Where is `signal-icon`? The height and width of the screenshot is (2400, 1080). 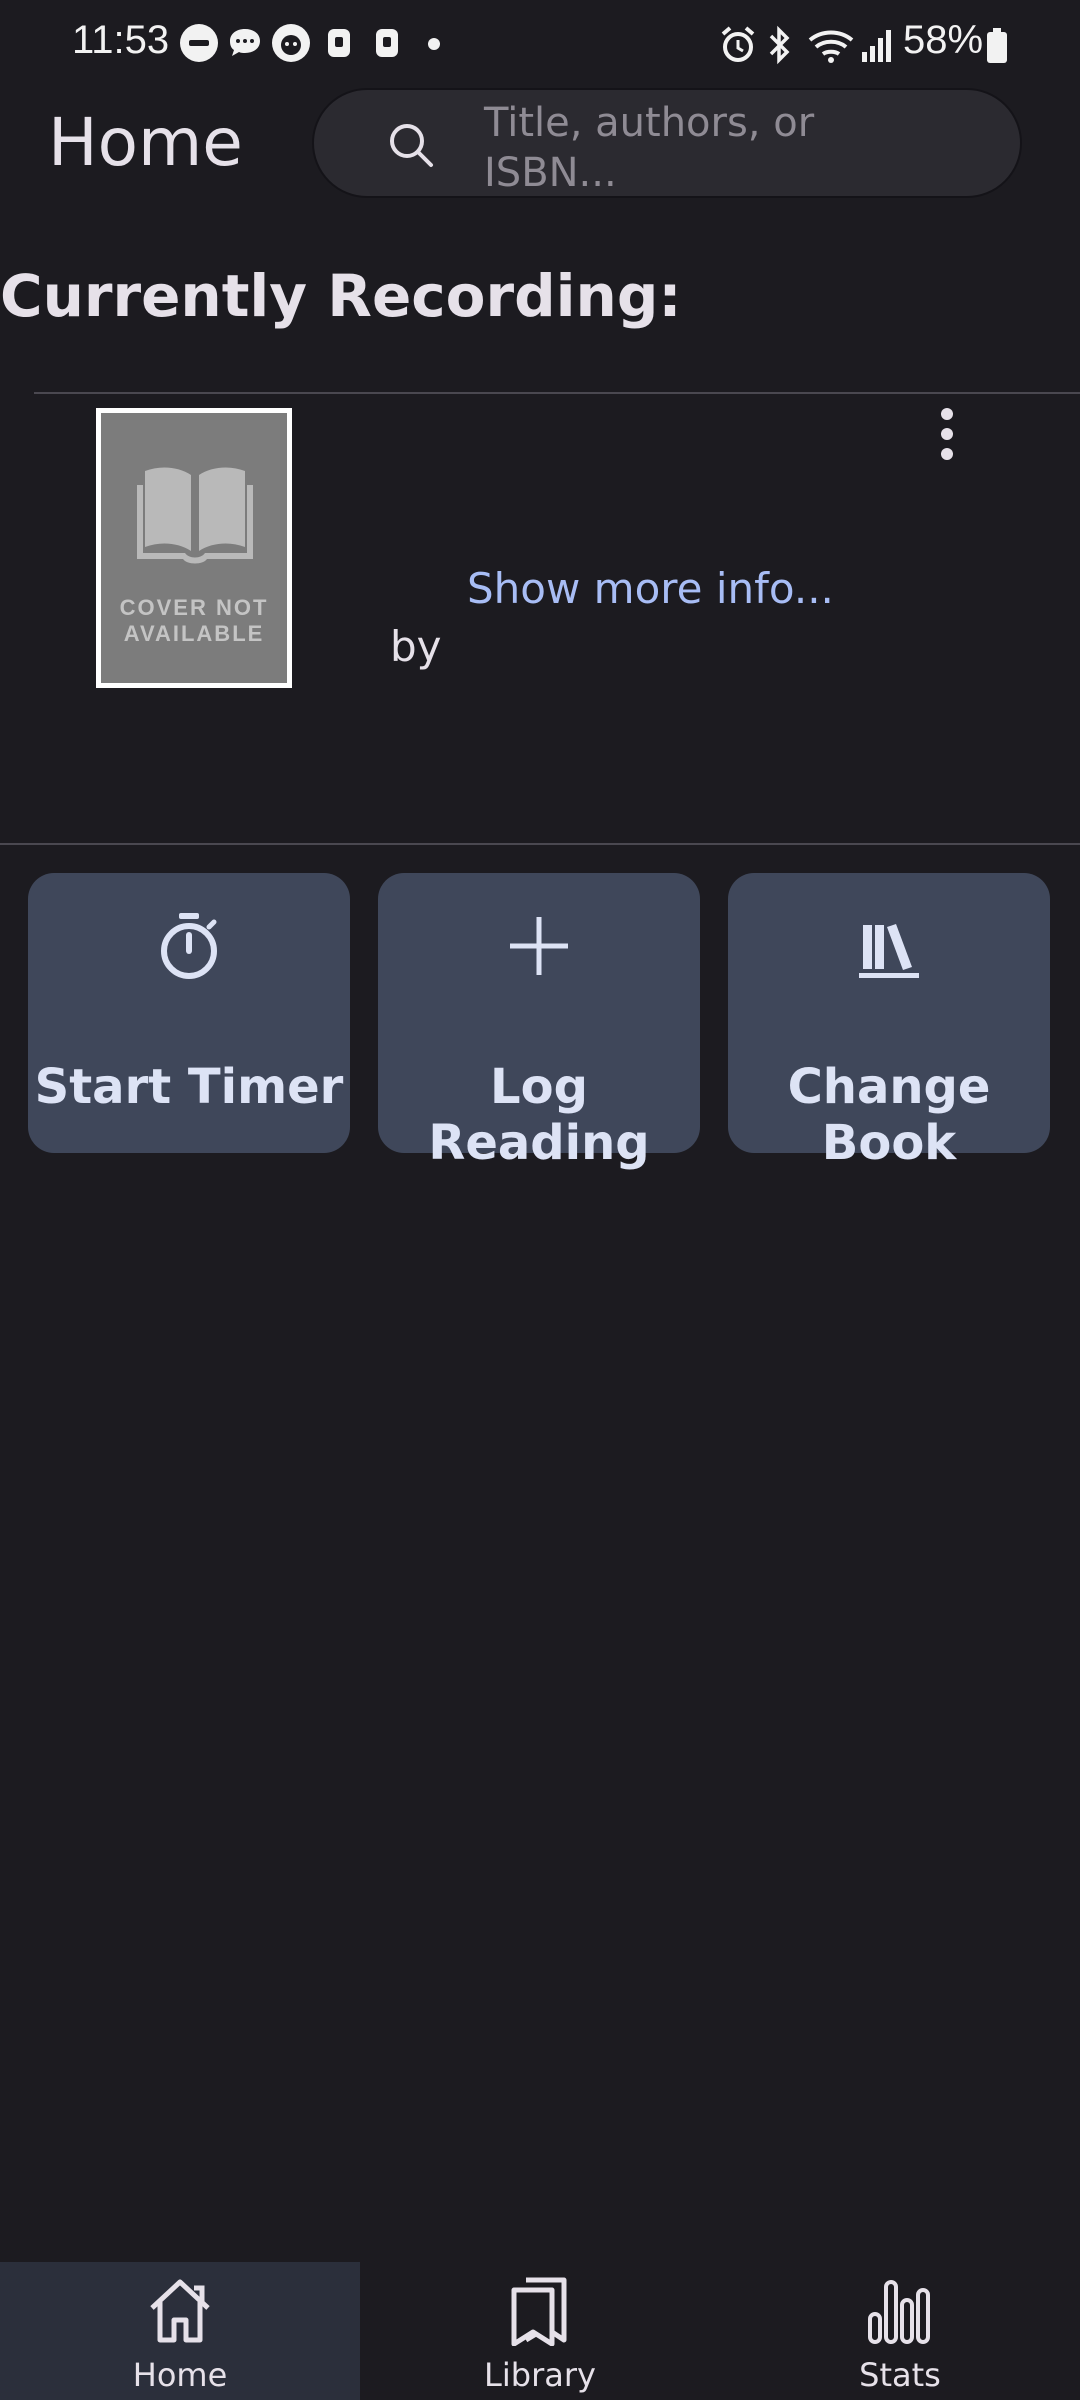 signal-icon is located at coordinates (876, 46).